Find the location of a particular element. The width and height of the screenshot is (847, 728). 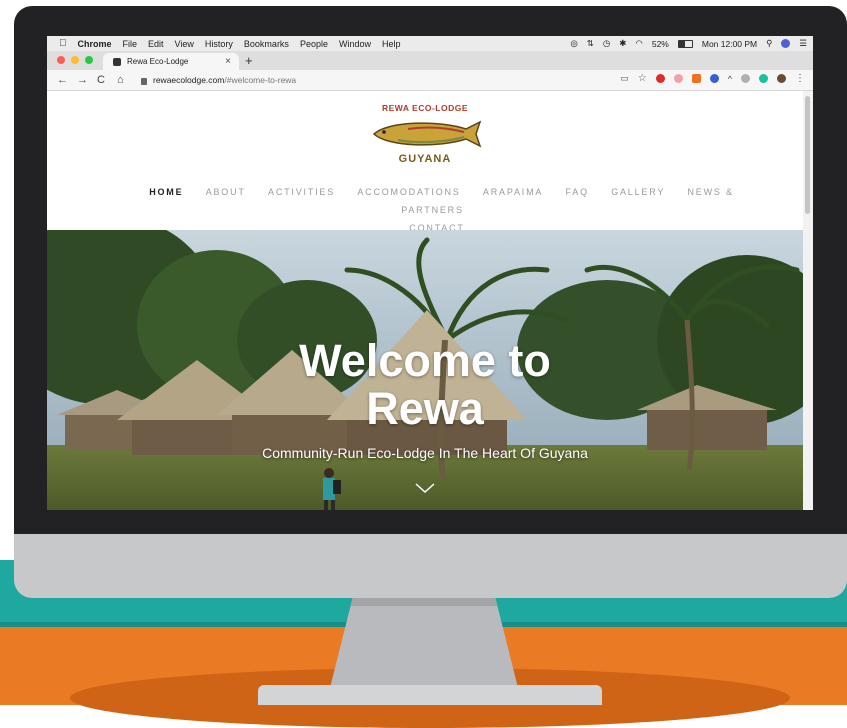

menubar-item-view: View is located at coordinates (184, 44).